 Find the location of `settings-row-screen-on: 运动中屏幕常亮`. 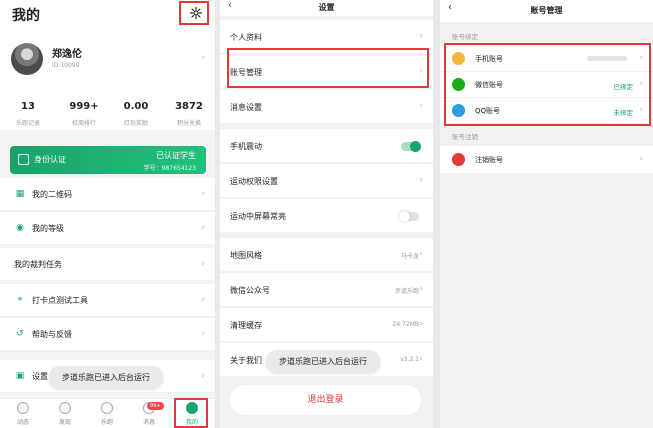

settings-row-screen-on: 运动中屏幕常亮 is located at coordinates (326, 216).